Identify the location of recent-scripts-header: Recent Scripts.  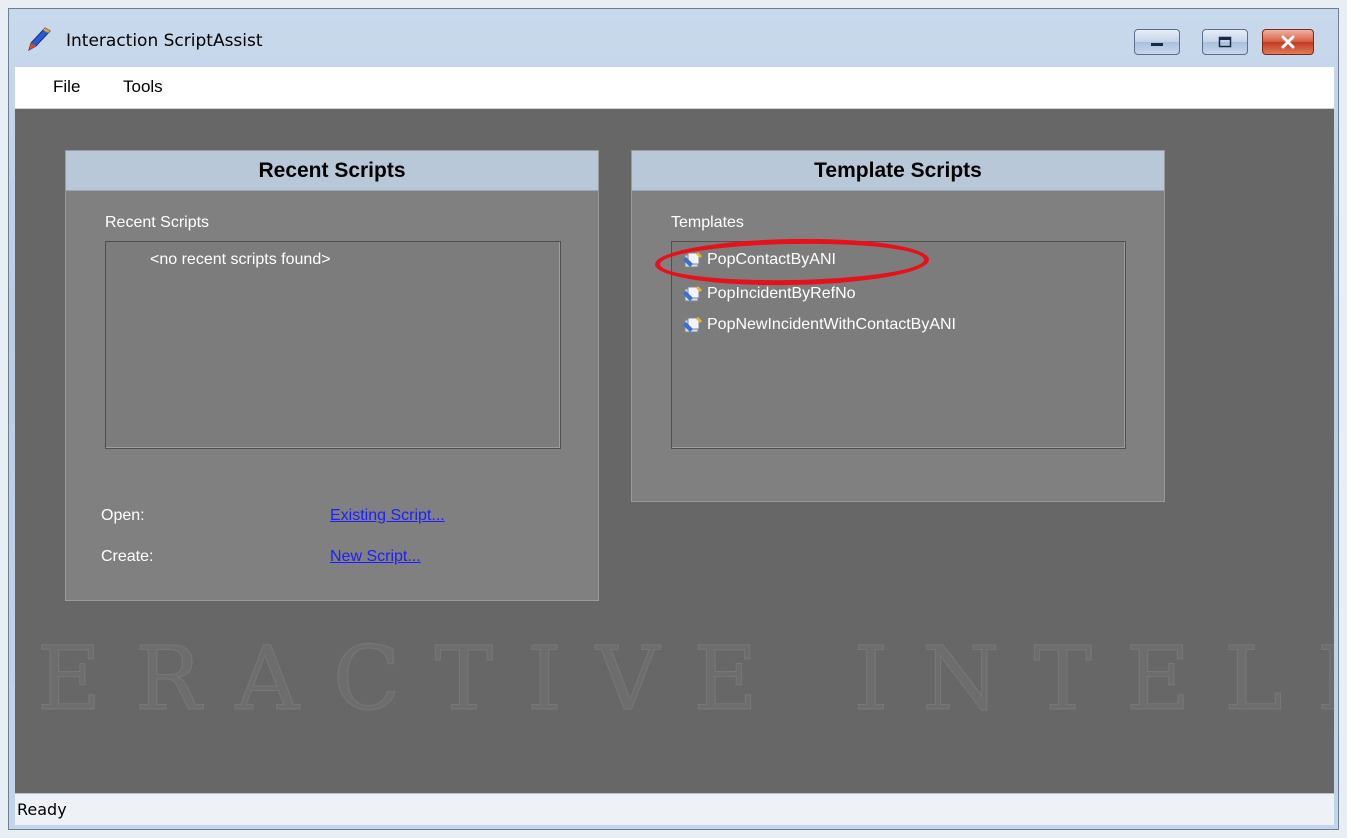
(332, 171).